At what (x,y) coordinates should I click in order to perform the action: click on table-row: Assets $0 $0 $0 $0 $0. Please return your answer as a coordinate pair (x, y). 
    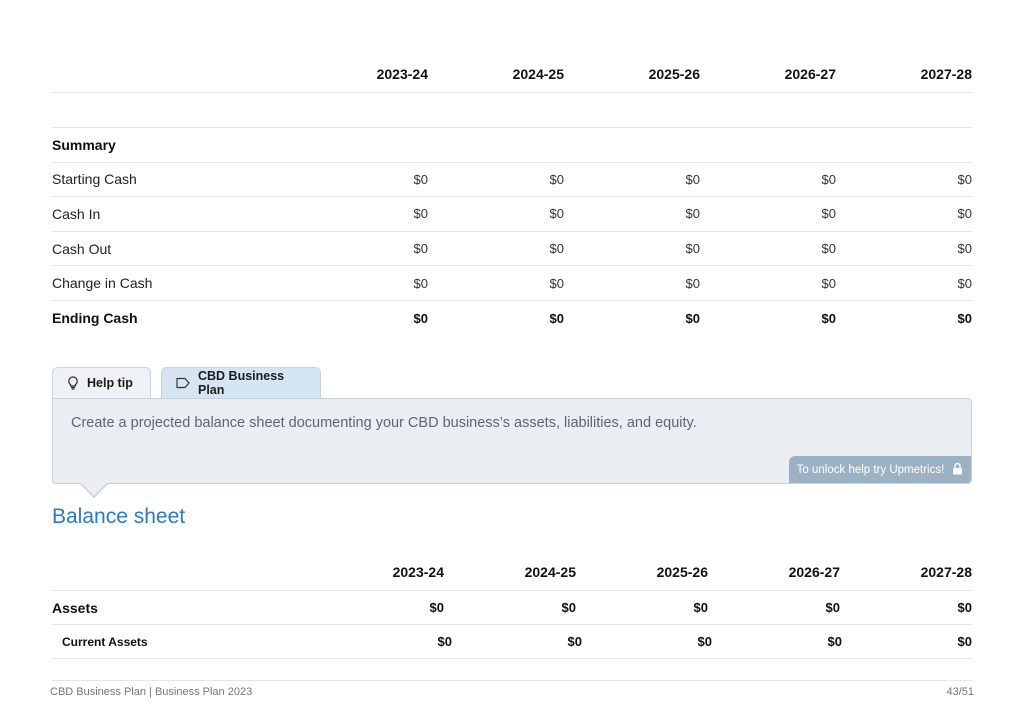
    Looking at the image, I should click on (512, 608).